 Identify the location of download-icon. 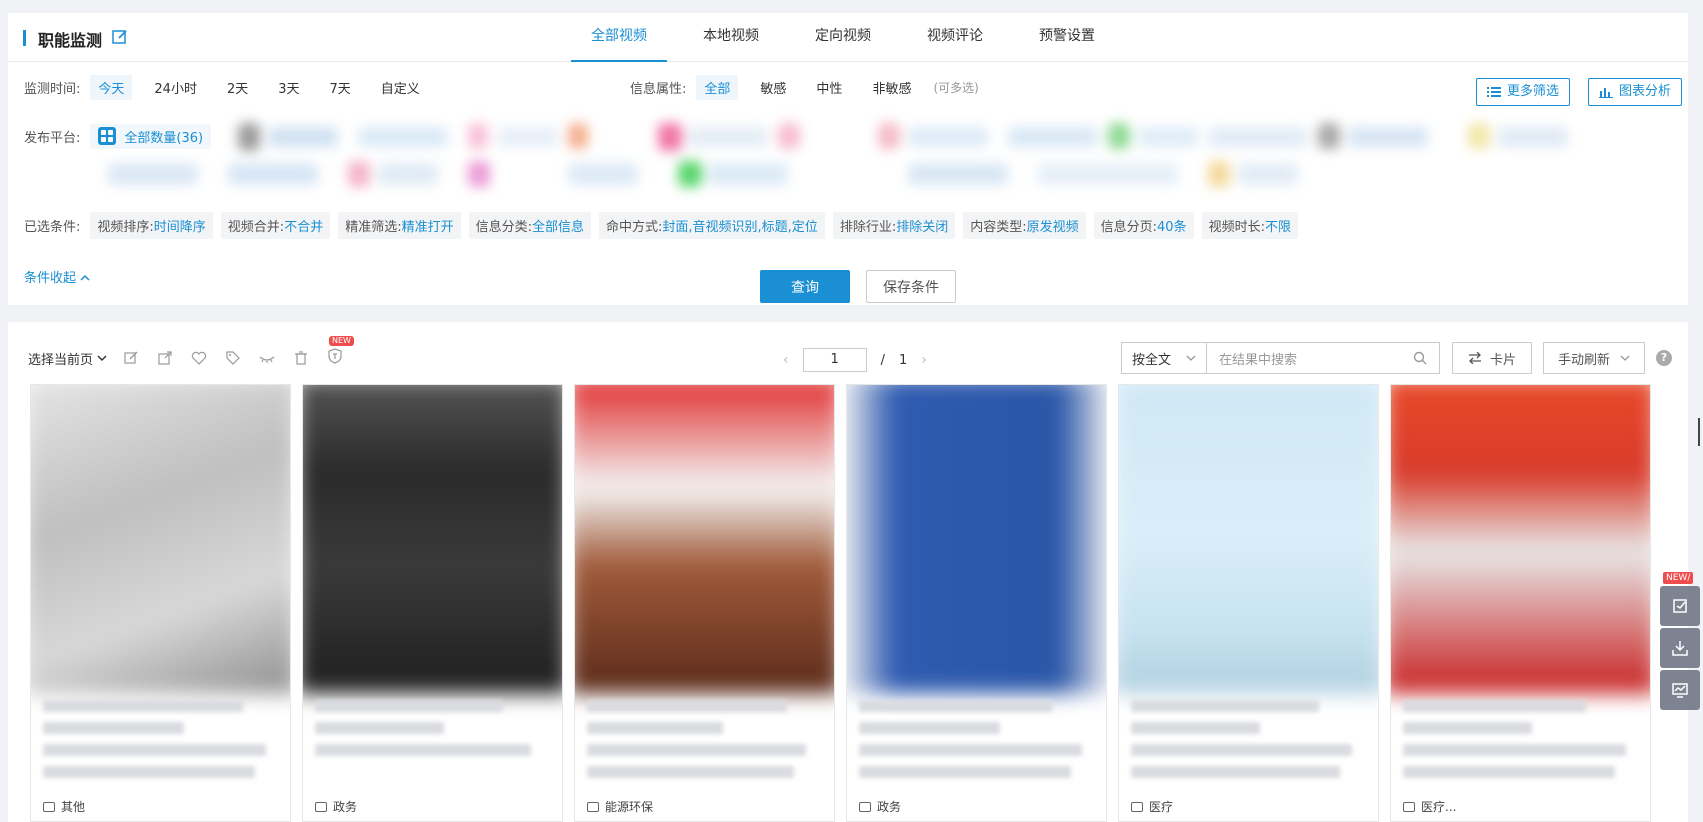
(1680, 648).